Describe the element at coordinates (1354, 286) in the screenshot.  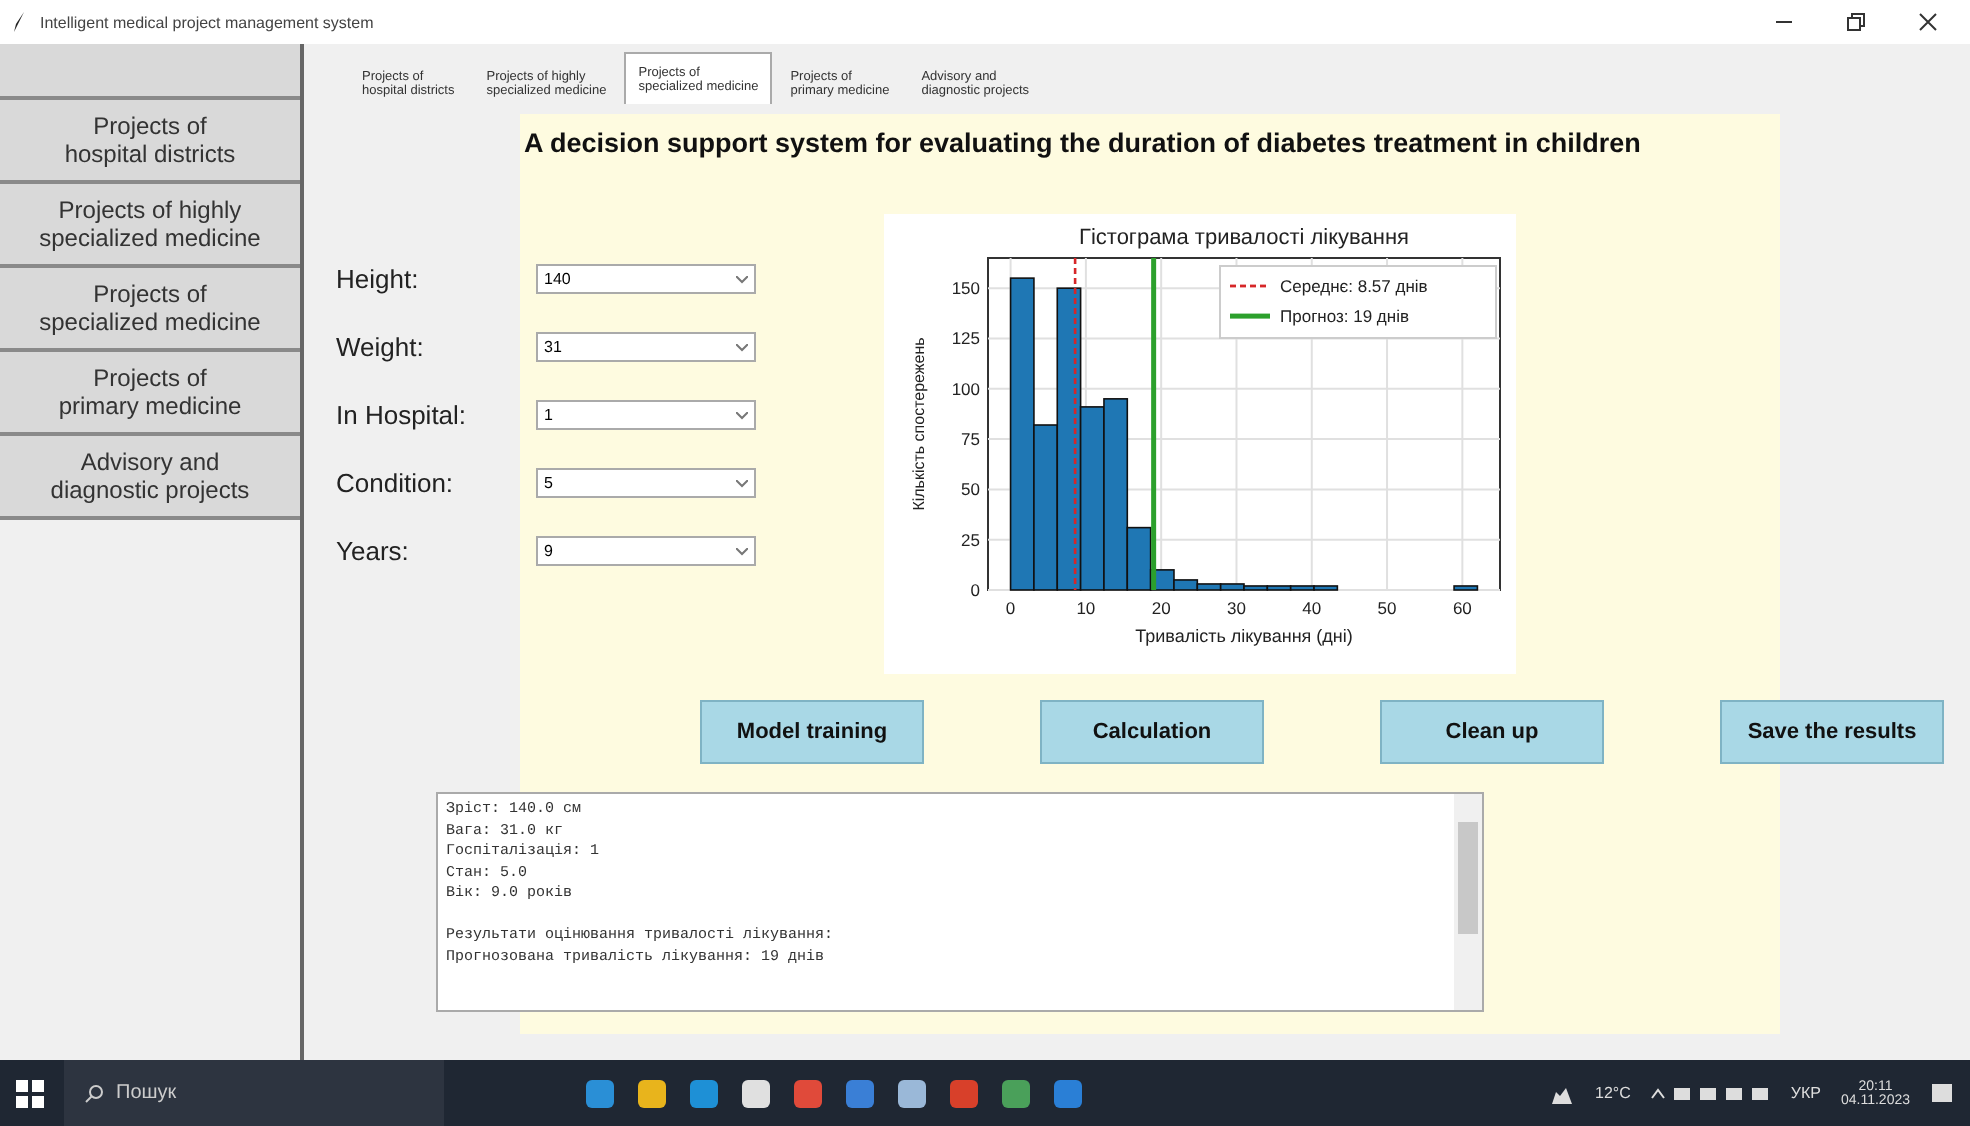
I see `legend-label: Середнє: 8.57 днів` at that location.